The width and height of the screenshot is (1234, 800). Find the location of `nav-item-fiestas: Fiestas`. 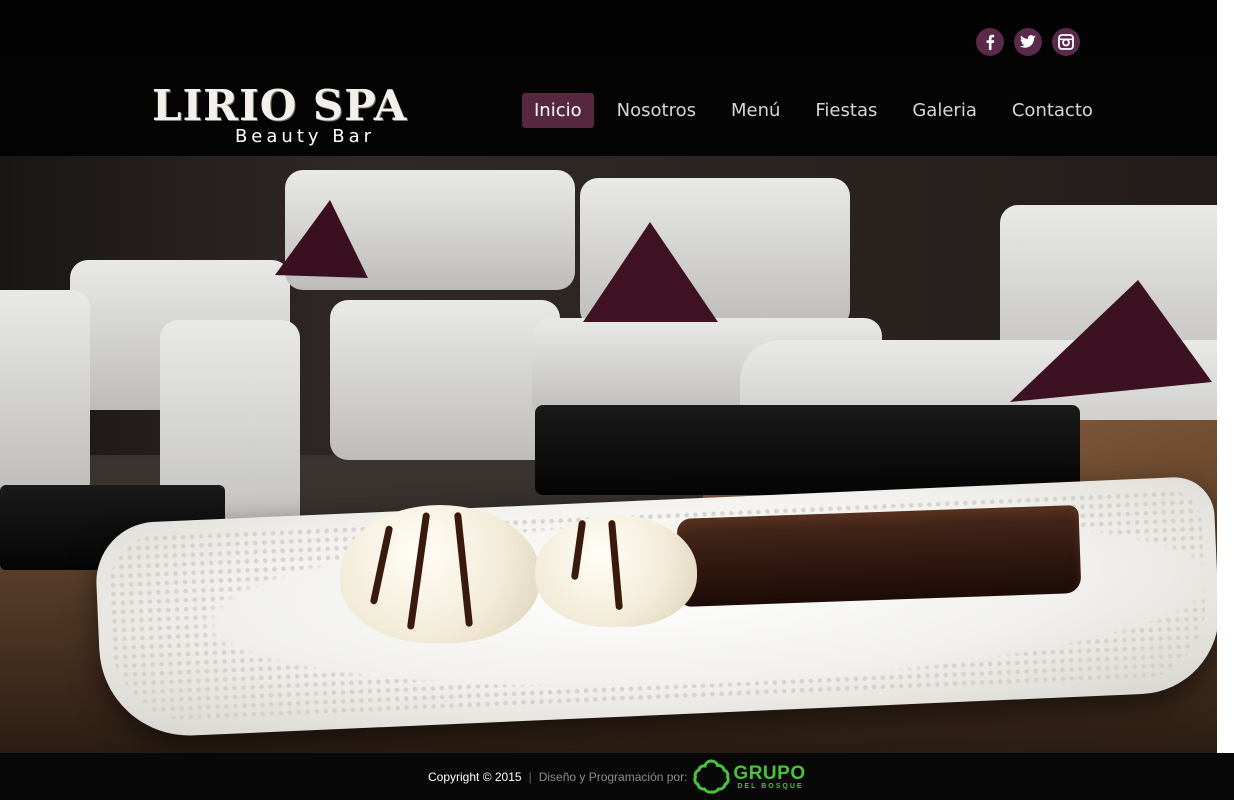

nav-item-fiestas: Fiestas is located at coordinates (846, 110).